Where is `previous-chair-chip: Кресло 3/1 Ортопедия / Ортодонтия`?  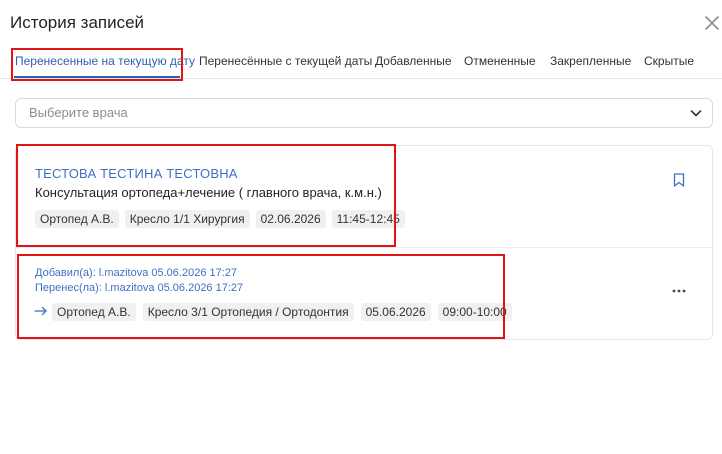 previous-chair-chip: Кресло 3/1 Ортопедия / Ортодонтия is located at coordinates (248, 312).